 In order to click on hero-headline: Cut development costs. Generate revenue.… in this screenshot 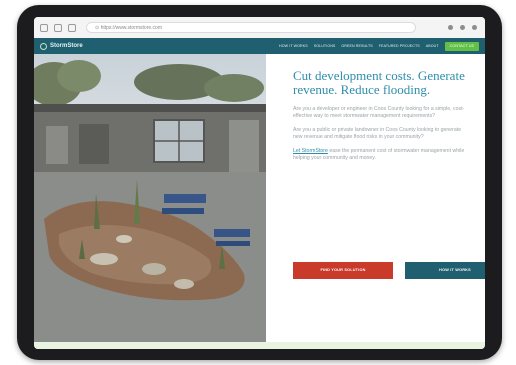, I will do `click(379, 82)`.